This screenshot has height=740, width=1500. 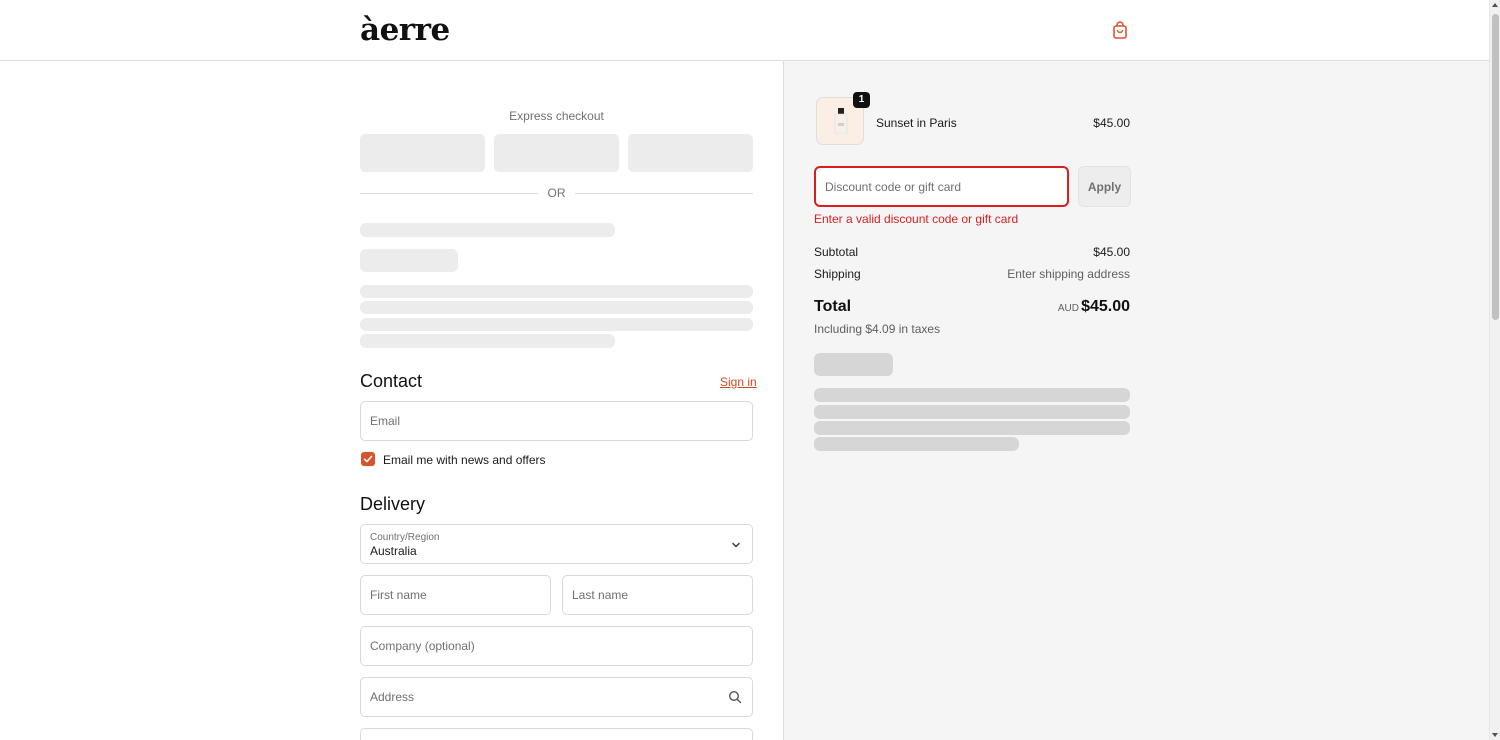 I want to click on last-name-field, so click(x=657, y=595).